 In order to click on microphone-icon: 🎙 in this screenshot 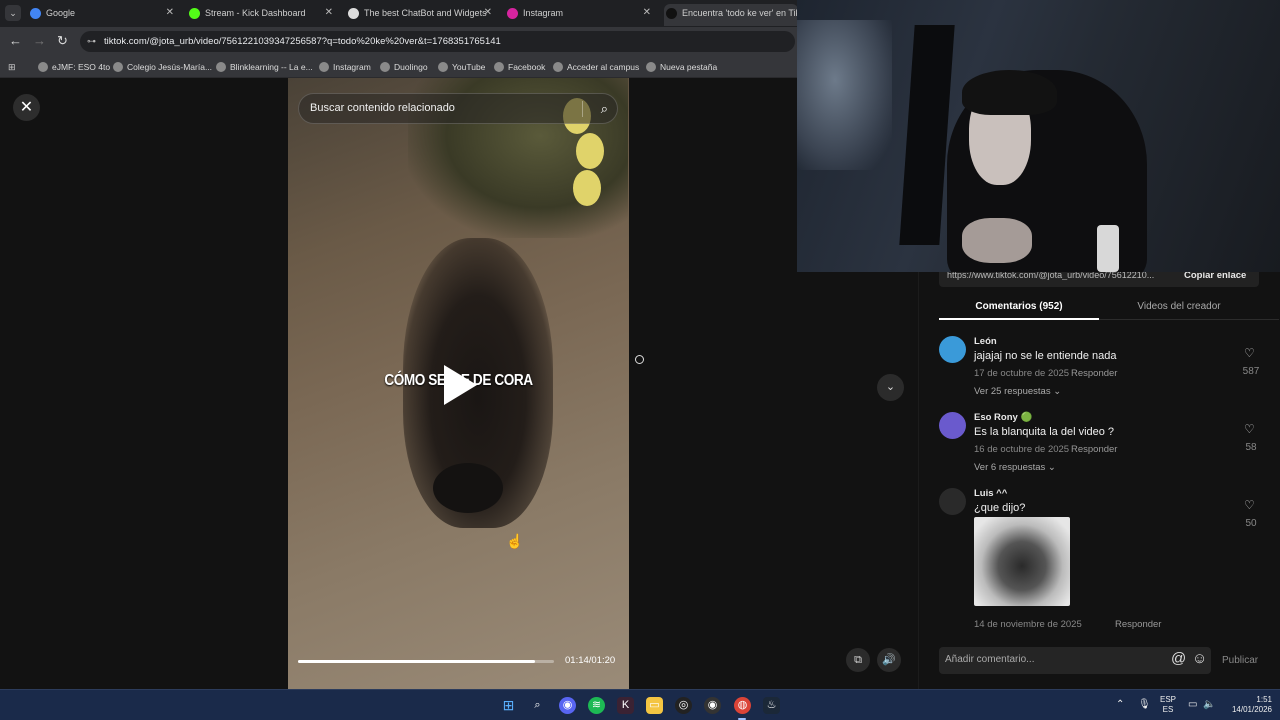, I will do `click(1144, 704)`.